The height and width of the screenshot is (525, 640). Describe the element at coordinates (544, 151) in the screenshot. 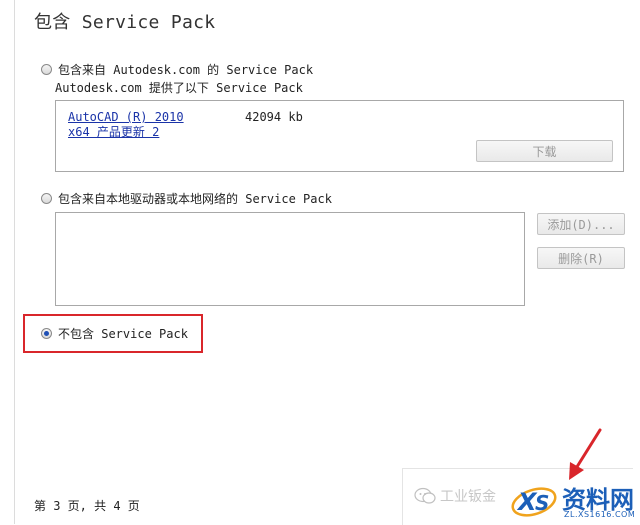

I see `download-button: 下载` at that location.